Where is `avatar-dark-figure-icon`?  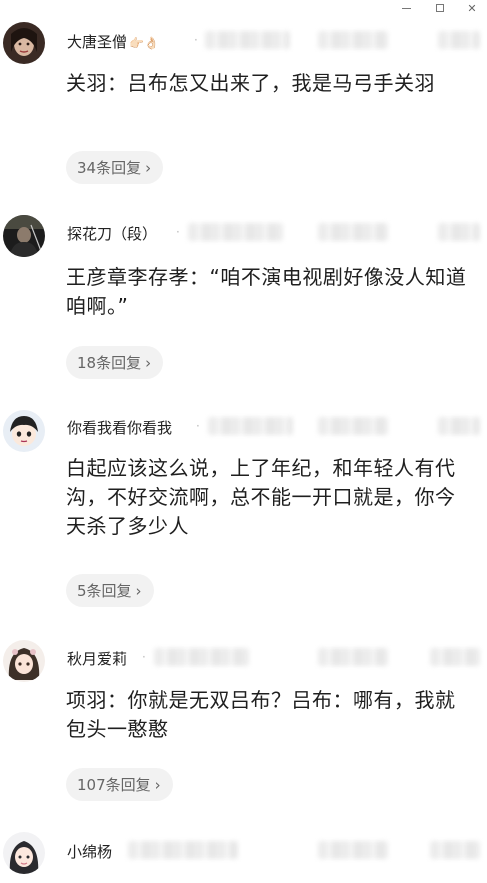
avatar-dark-figure-icon is located at coordinates (24, 236).